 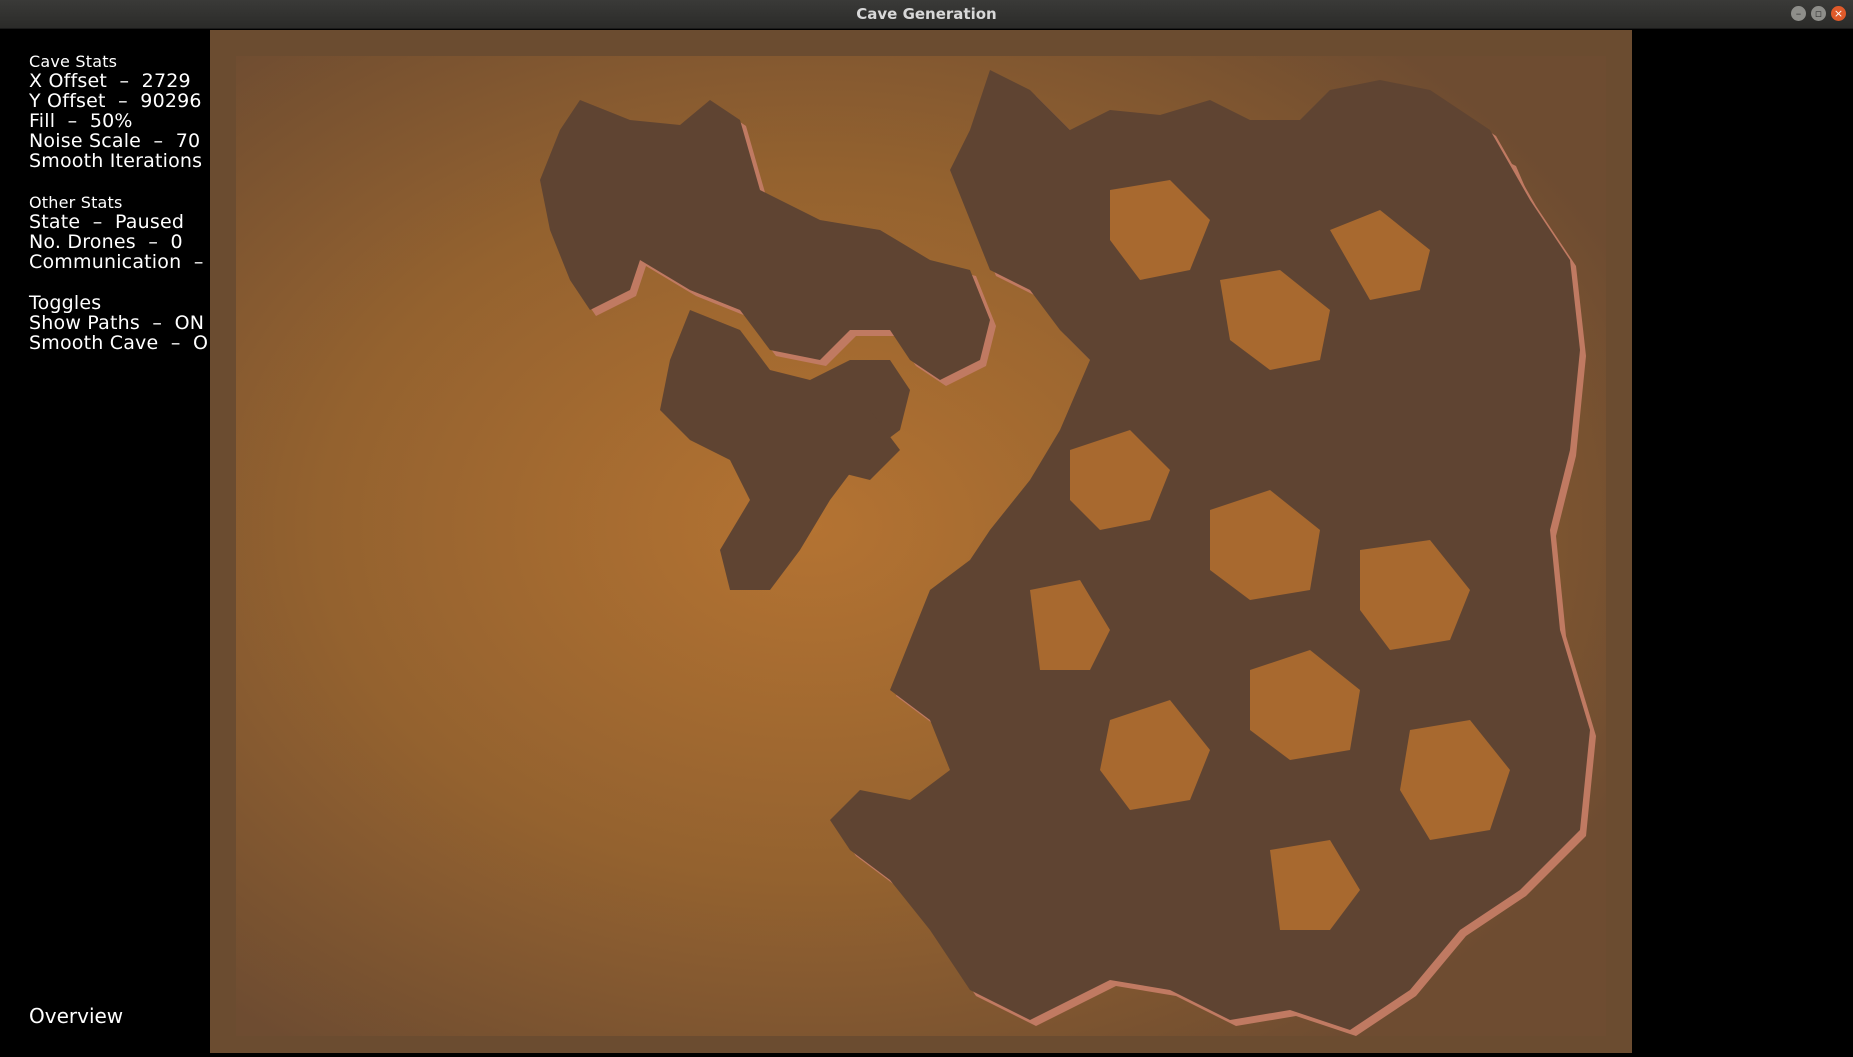 What do you see at coordinates (76, 1016) in the screenshot?
I see `view-mode-label: Overview` at bounding box center [76, 1016].